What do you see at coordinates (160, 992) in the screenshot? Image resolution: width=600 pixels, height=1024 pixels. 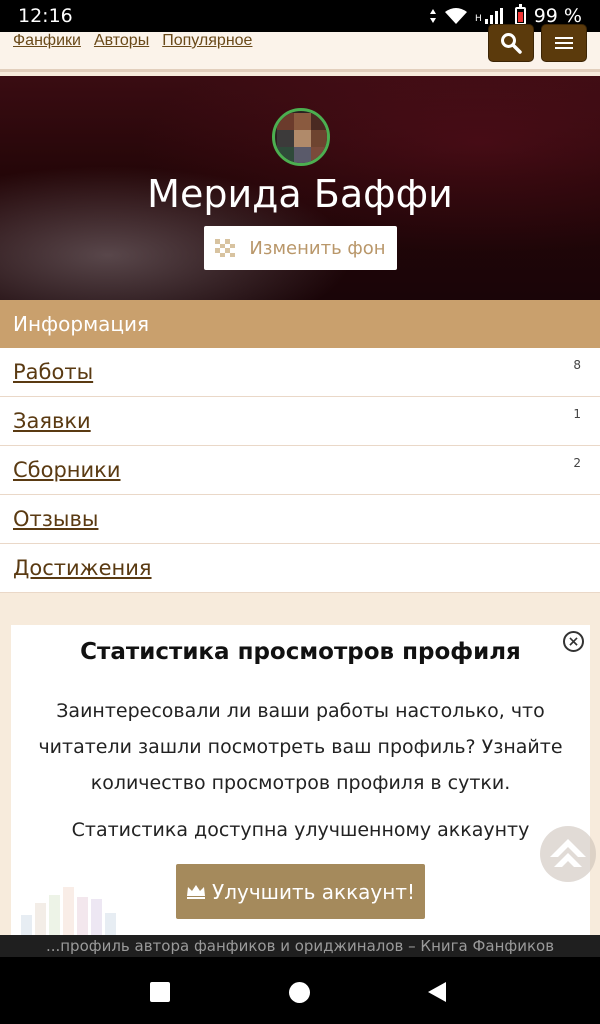 I see `nav-recents-icon` at bounding box center [160, 992].